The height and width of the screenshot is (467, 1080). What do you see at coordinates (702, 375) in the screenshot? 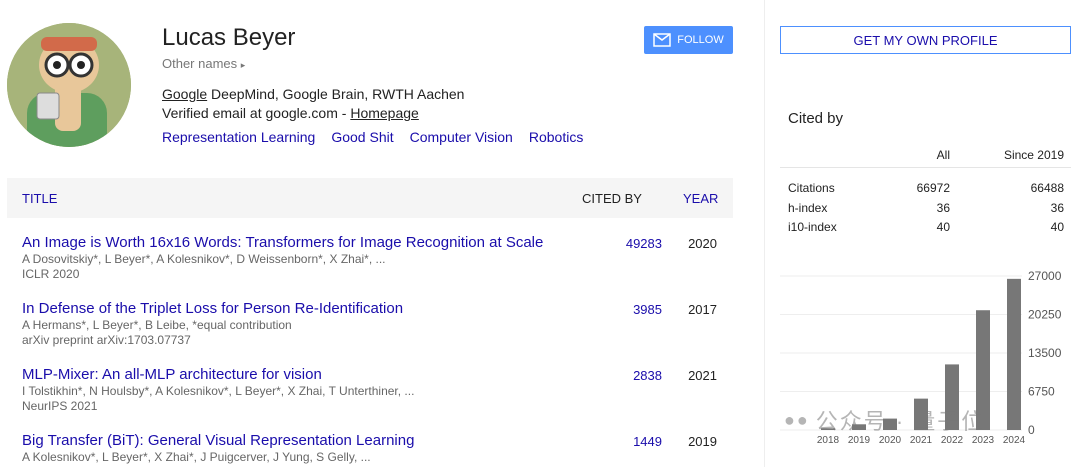
I see `article-year: 2021` at bounding box center [702, 375].